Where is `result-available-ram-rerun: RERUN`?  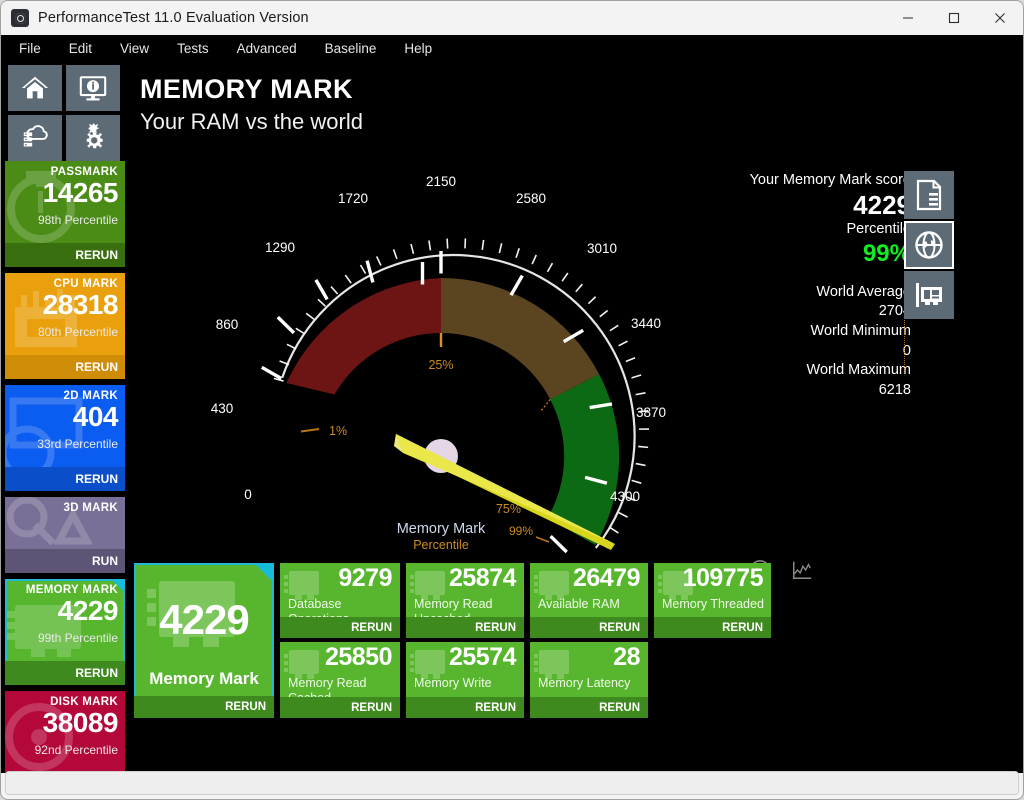
result-available-ram-rerun: RERUN is located at coordinates (589, 627).